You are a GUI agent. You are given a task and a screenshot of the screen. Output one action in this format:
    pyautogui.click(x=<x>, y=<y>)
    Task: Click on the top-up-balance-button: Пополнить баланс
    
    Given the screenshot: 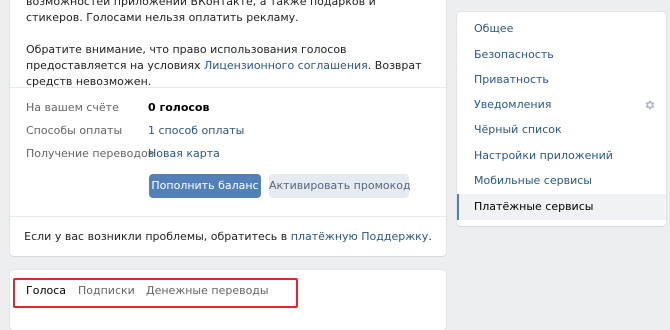 What is the action you would take?
    pyautogui.click(x=205, y=186)
    